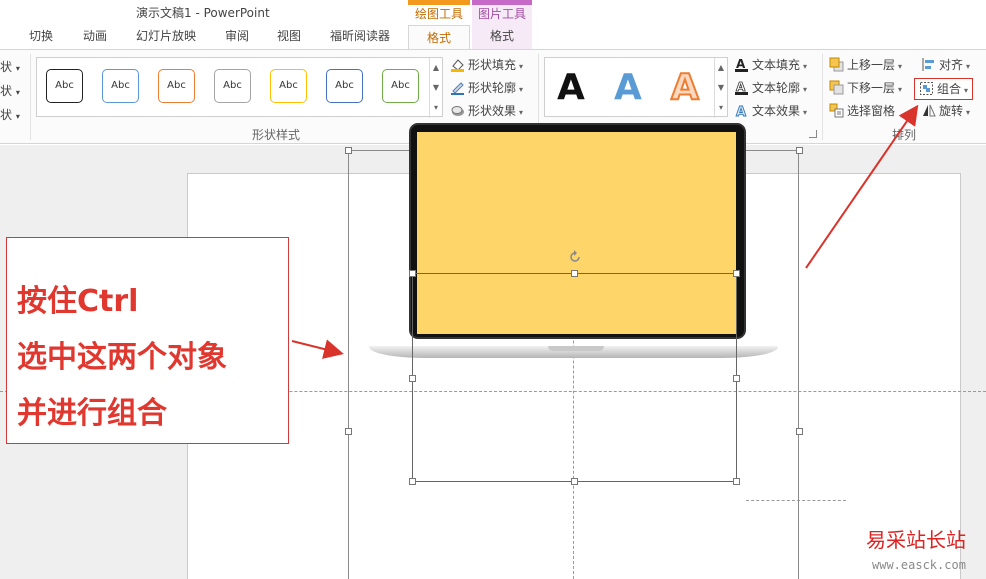 The image size is (986, 579). What do you see at coordinates (951, 111) in the screenshot?
I see `rotate-label: 旋转` at bounding box center [951, 111].